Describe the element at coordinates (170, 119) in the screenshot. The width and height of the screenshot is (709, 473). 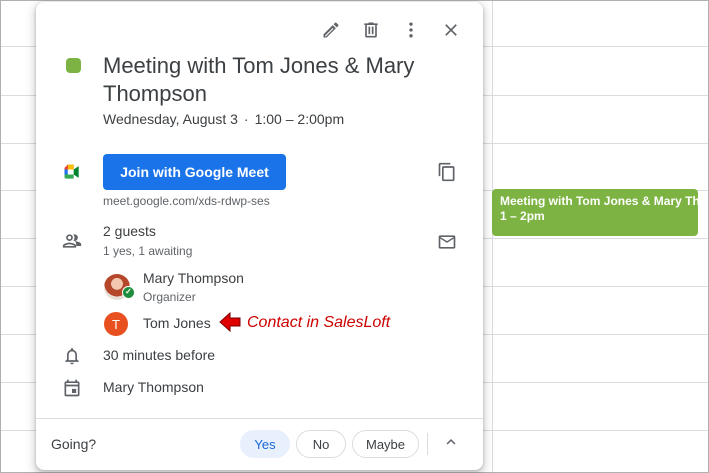
I see `event-date: Wednesday, August 3` at that location.